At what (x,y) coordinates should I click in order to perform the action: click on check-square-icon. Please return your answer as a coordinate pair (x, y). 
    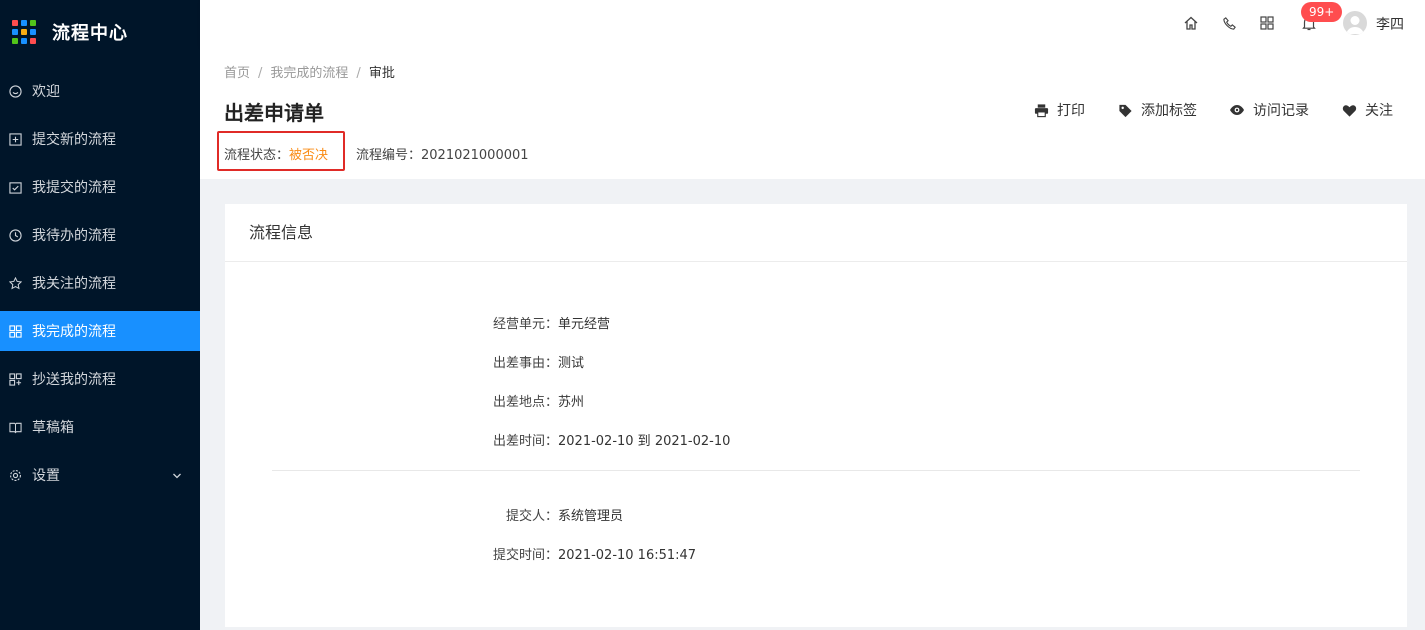
    Looking at the image, I should click on (15, 187).